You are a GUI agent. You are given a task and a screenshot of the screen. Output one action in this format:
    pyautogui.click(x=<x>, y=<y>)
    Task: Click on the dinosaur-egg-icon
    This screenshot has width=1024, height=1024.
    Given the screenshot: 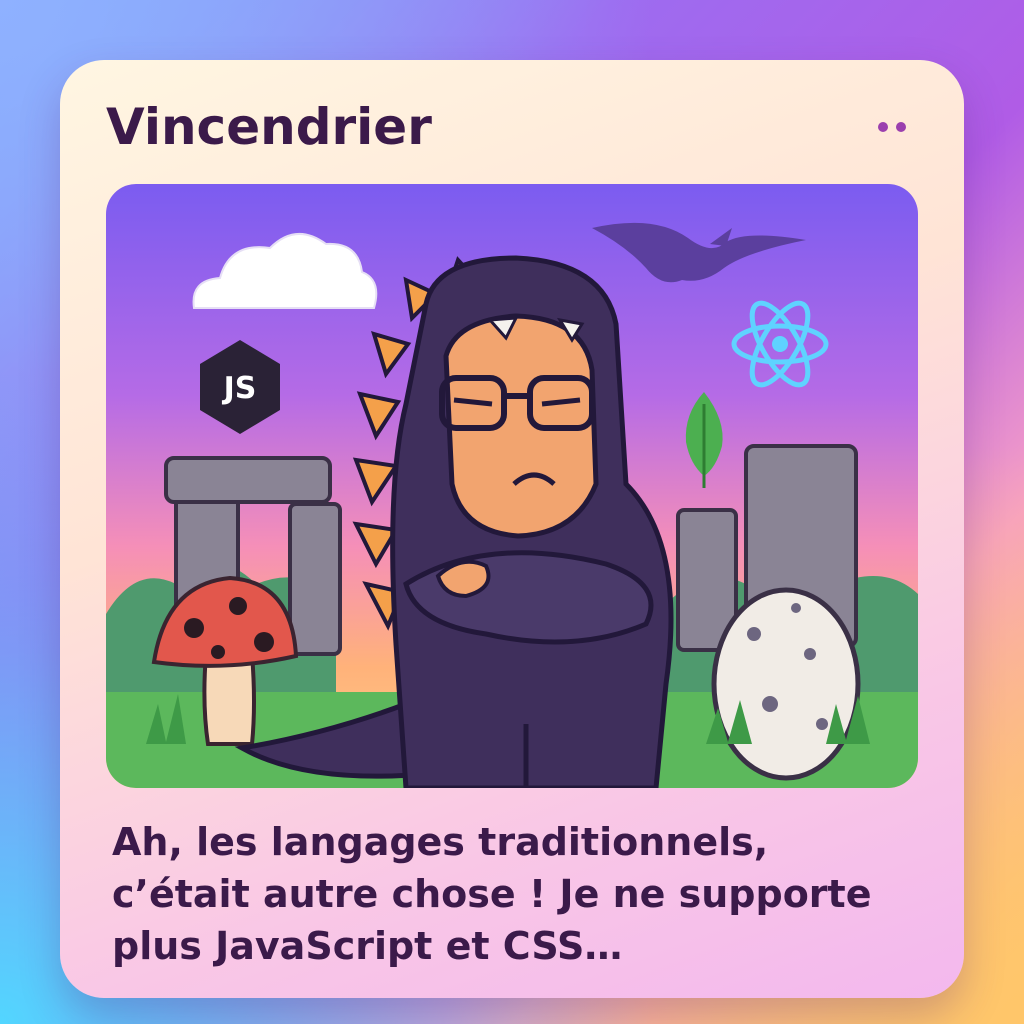 What is the action you would take?
    pyautogui.click(x=786, y=684)
    